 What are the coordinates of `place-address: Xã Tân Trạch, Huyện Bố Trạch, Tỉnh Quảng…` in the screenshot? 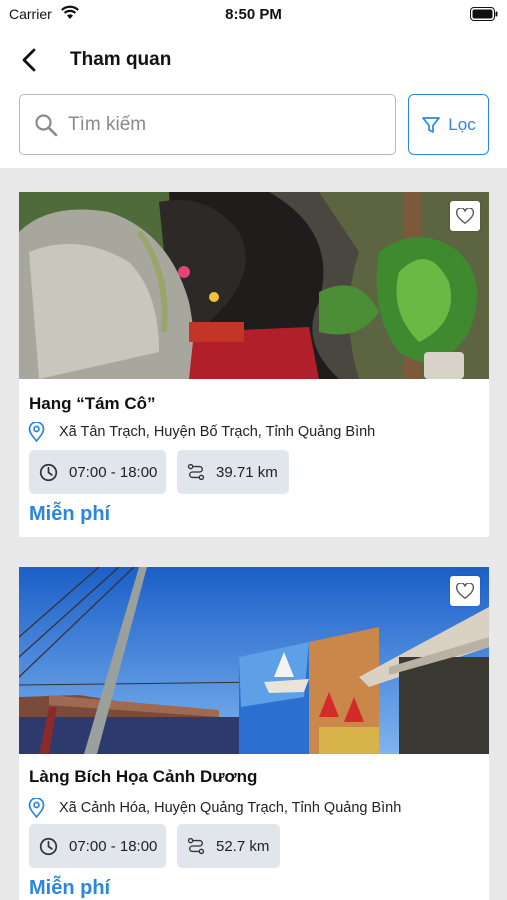 It's located at (217, 432).